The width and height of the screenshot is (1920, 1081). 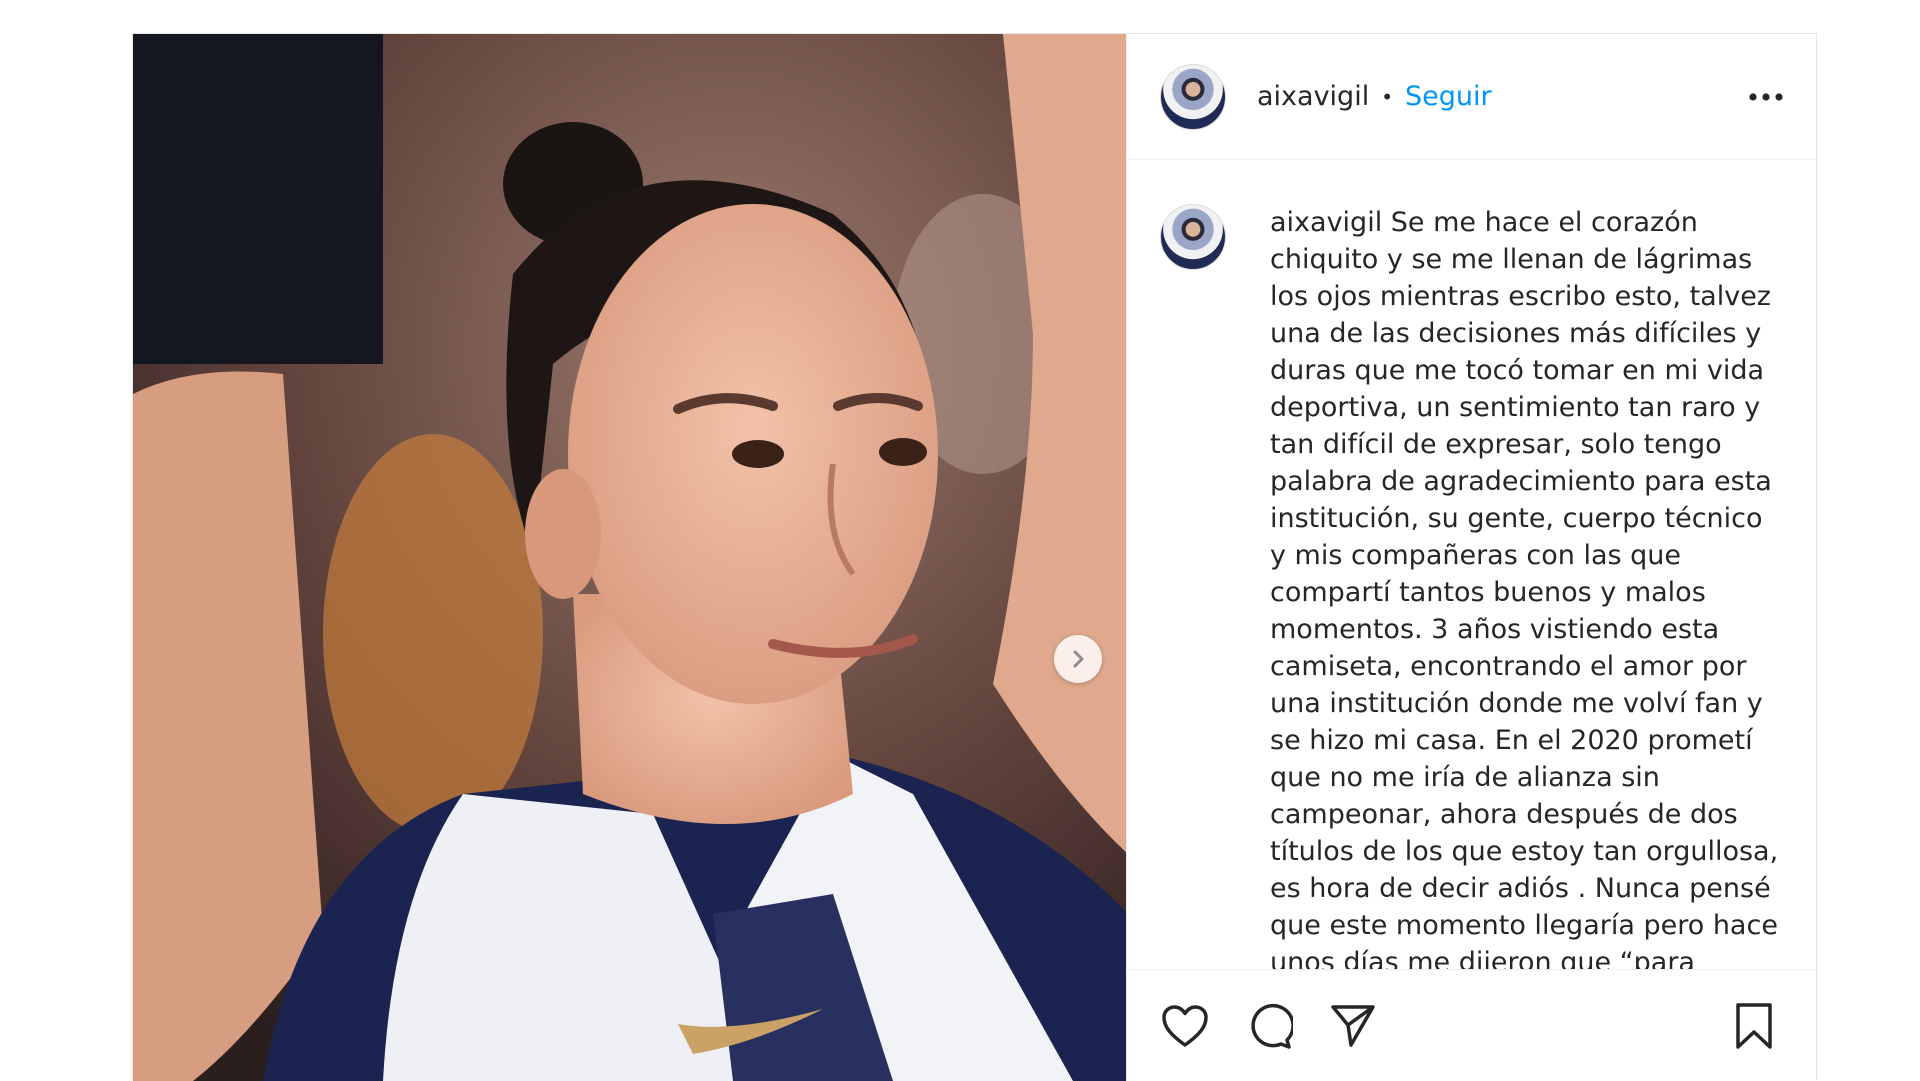 I want to click on more-options-button, so click(x=1766, y=97).